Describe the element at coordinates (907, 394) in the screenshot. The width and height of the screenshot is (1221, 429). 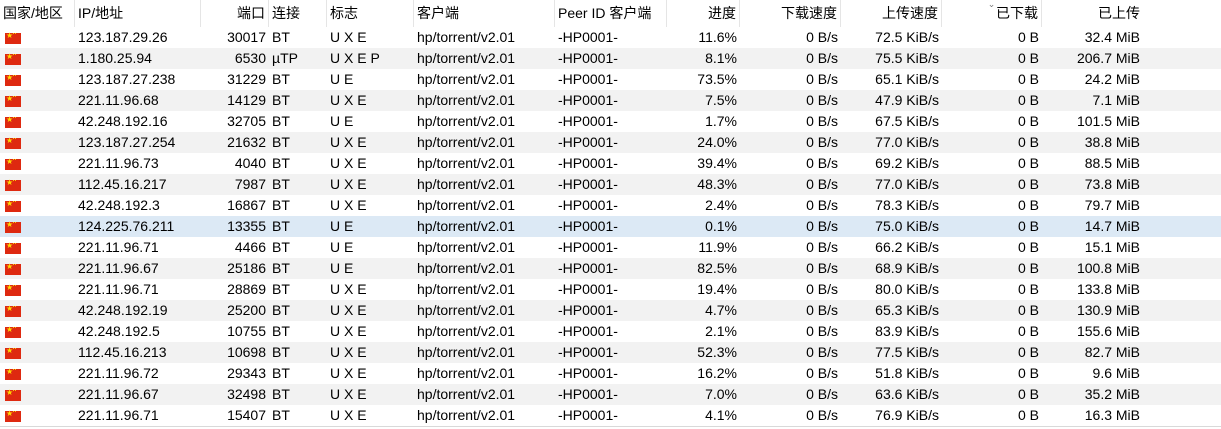
I see `up-speed-cell: 63.6 KiB/s` at that location.